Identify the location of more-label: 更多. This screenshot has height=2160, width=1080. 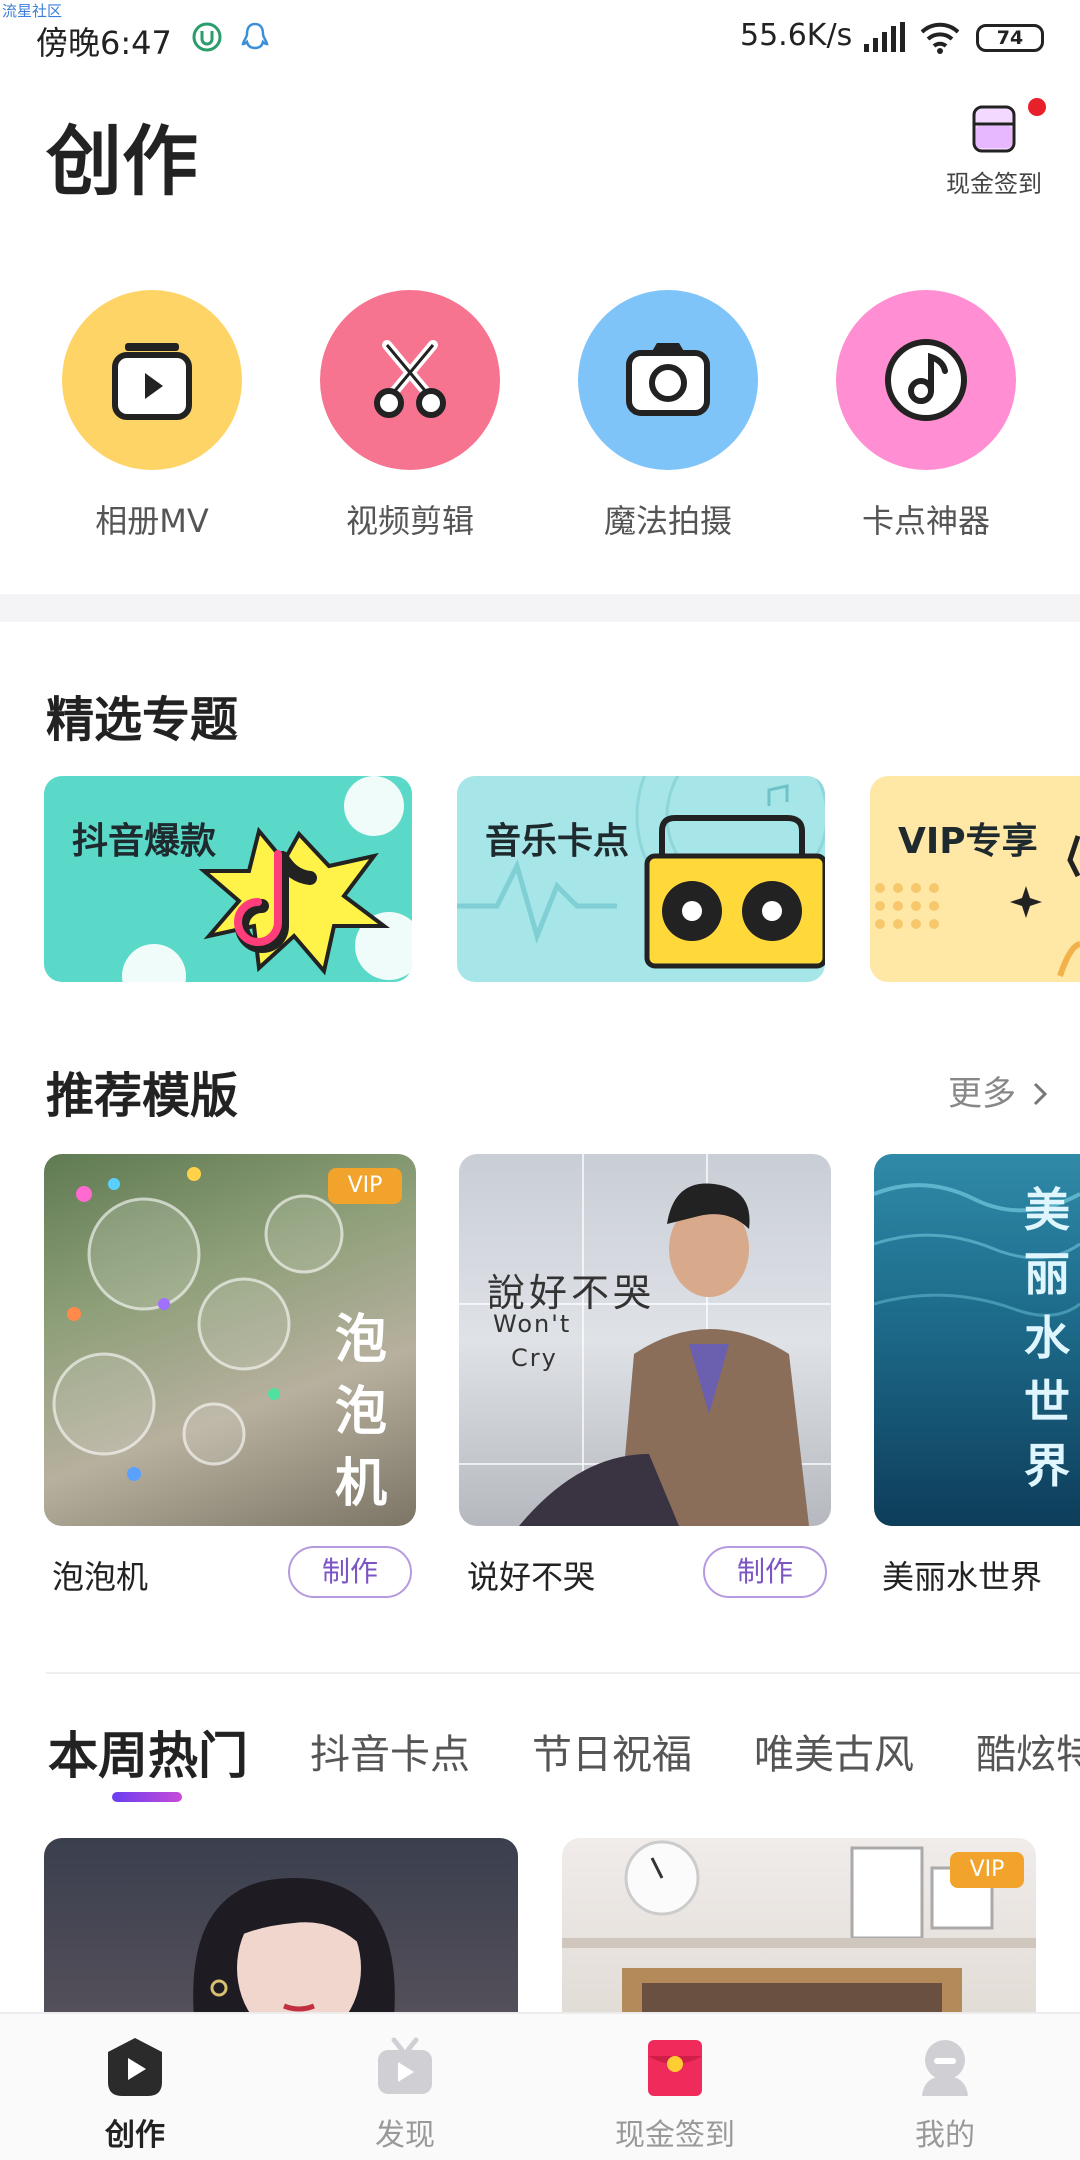
(982, 1094).